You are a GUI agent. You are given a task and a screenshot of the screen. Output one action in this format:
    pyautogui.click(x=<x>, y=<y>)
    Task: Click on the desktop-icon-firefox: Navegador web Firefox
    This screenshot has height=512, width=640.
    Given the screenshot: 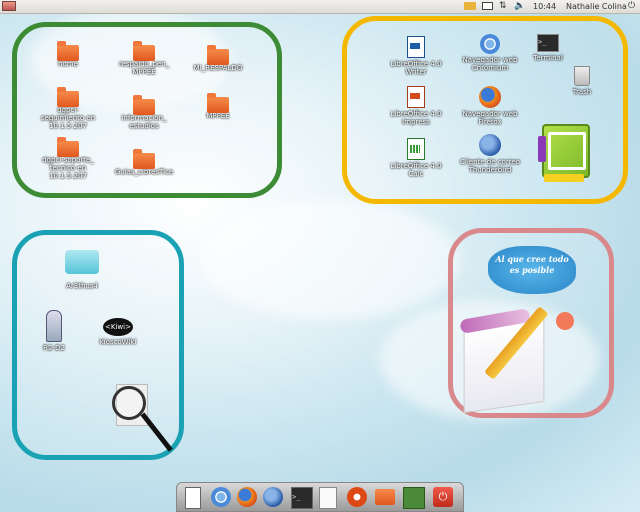 What is the action you would take?
    pyautogui.click(x=490, y=106)
    